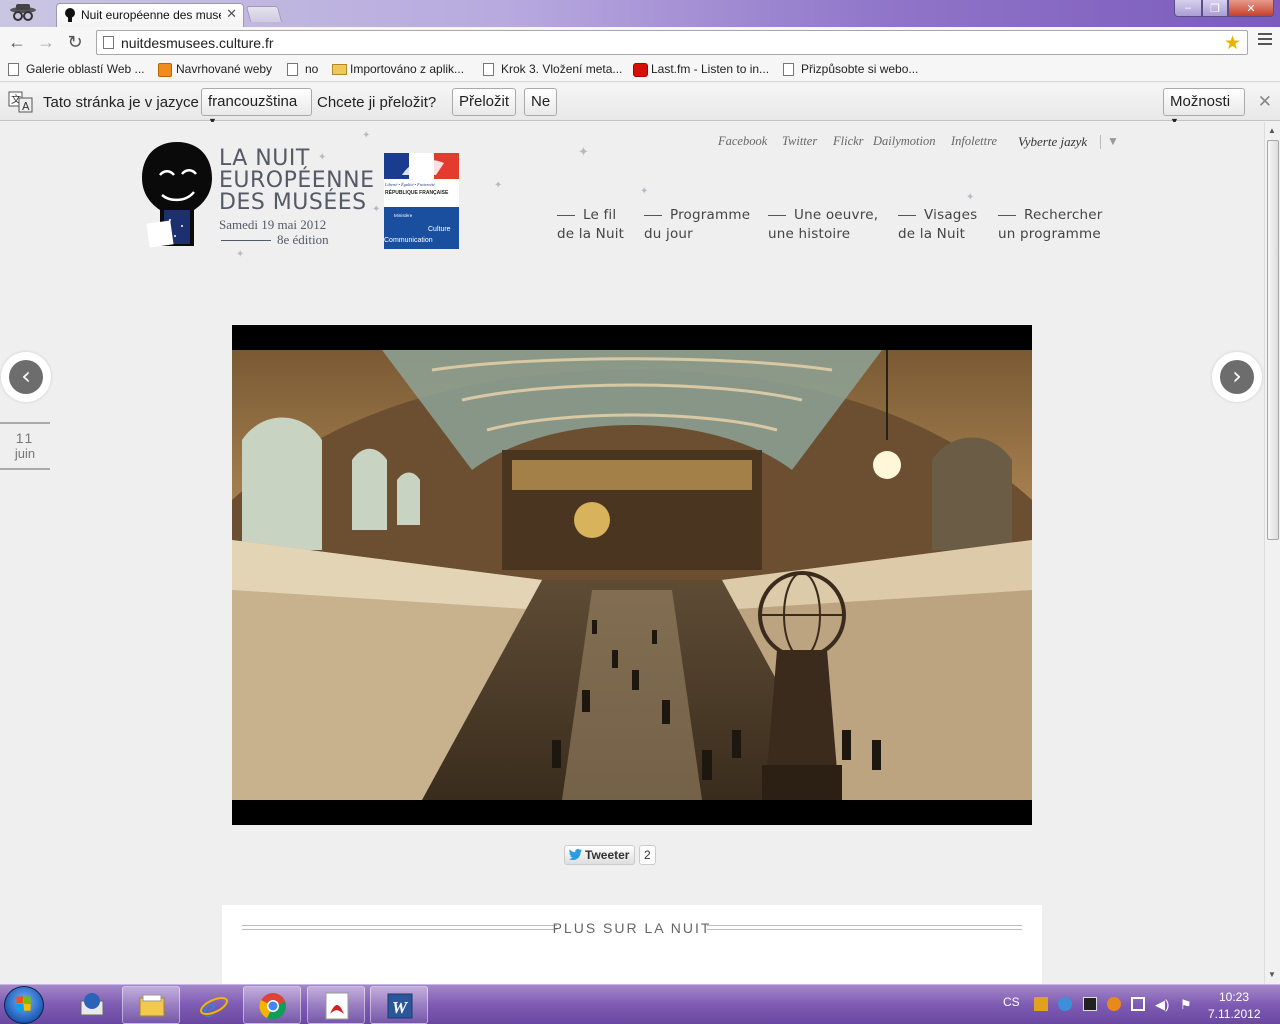 The width and height of the screenshot is (1280, 1024). Describe the element at coordinates (697, 225) in the screenshot. I see `nav-programme: Programme du jour` at that location.